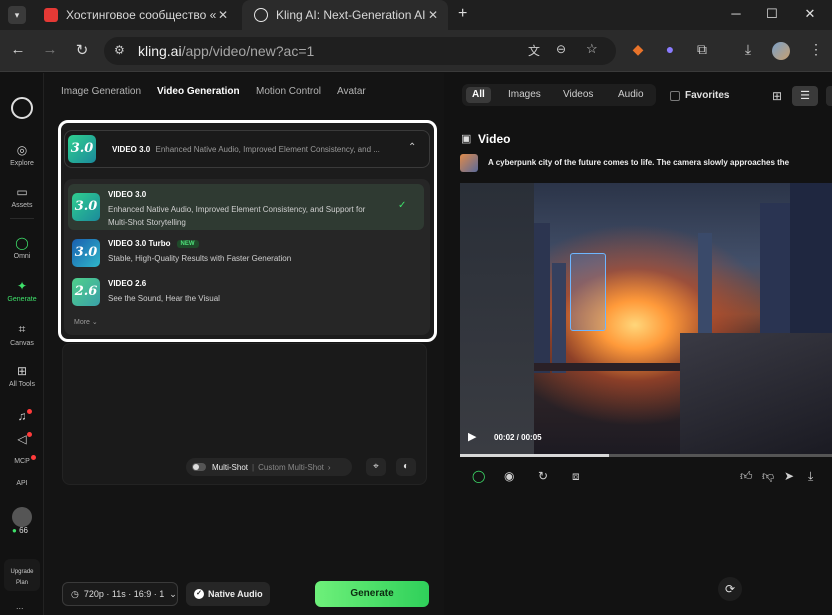 The image size is (832, 615). I want to click on extensions-puzzle-icon: ⧉, so click(702, 49).